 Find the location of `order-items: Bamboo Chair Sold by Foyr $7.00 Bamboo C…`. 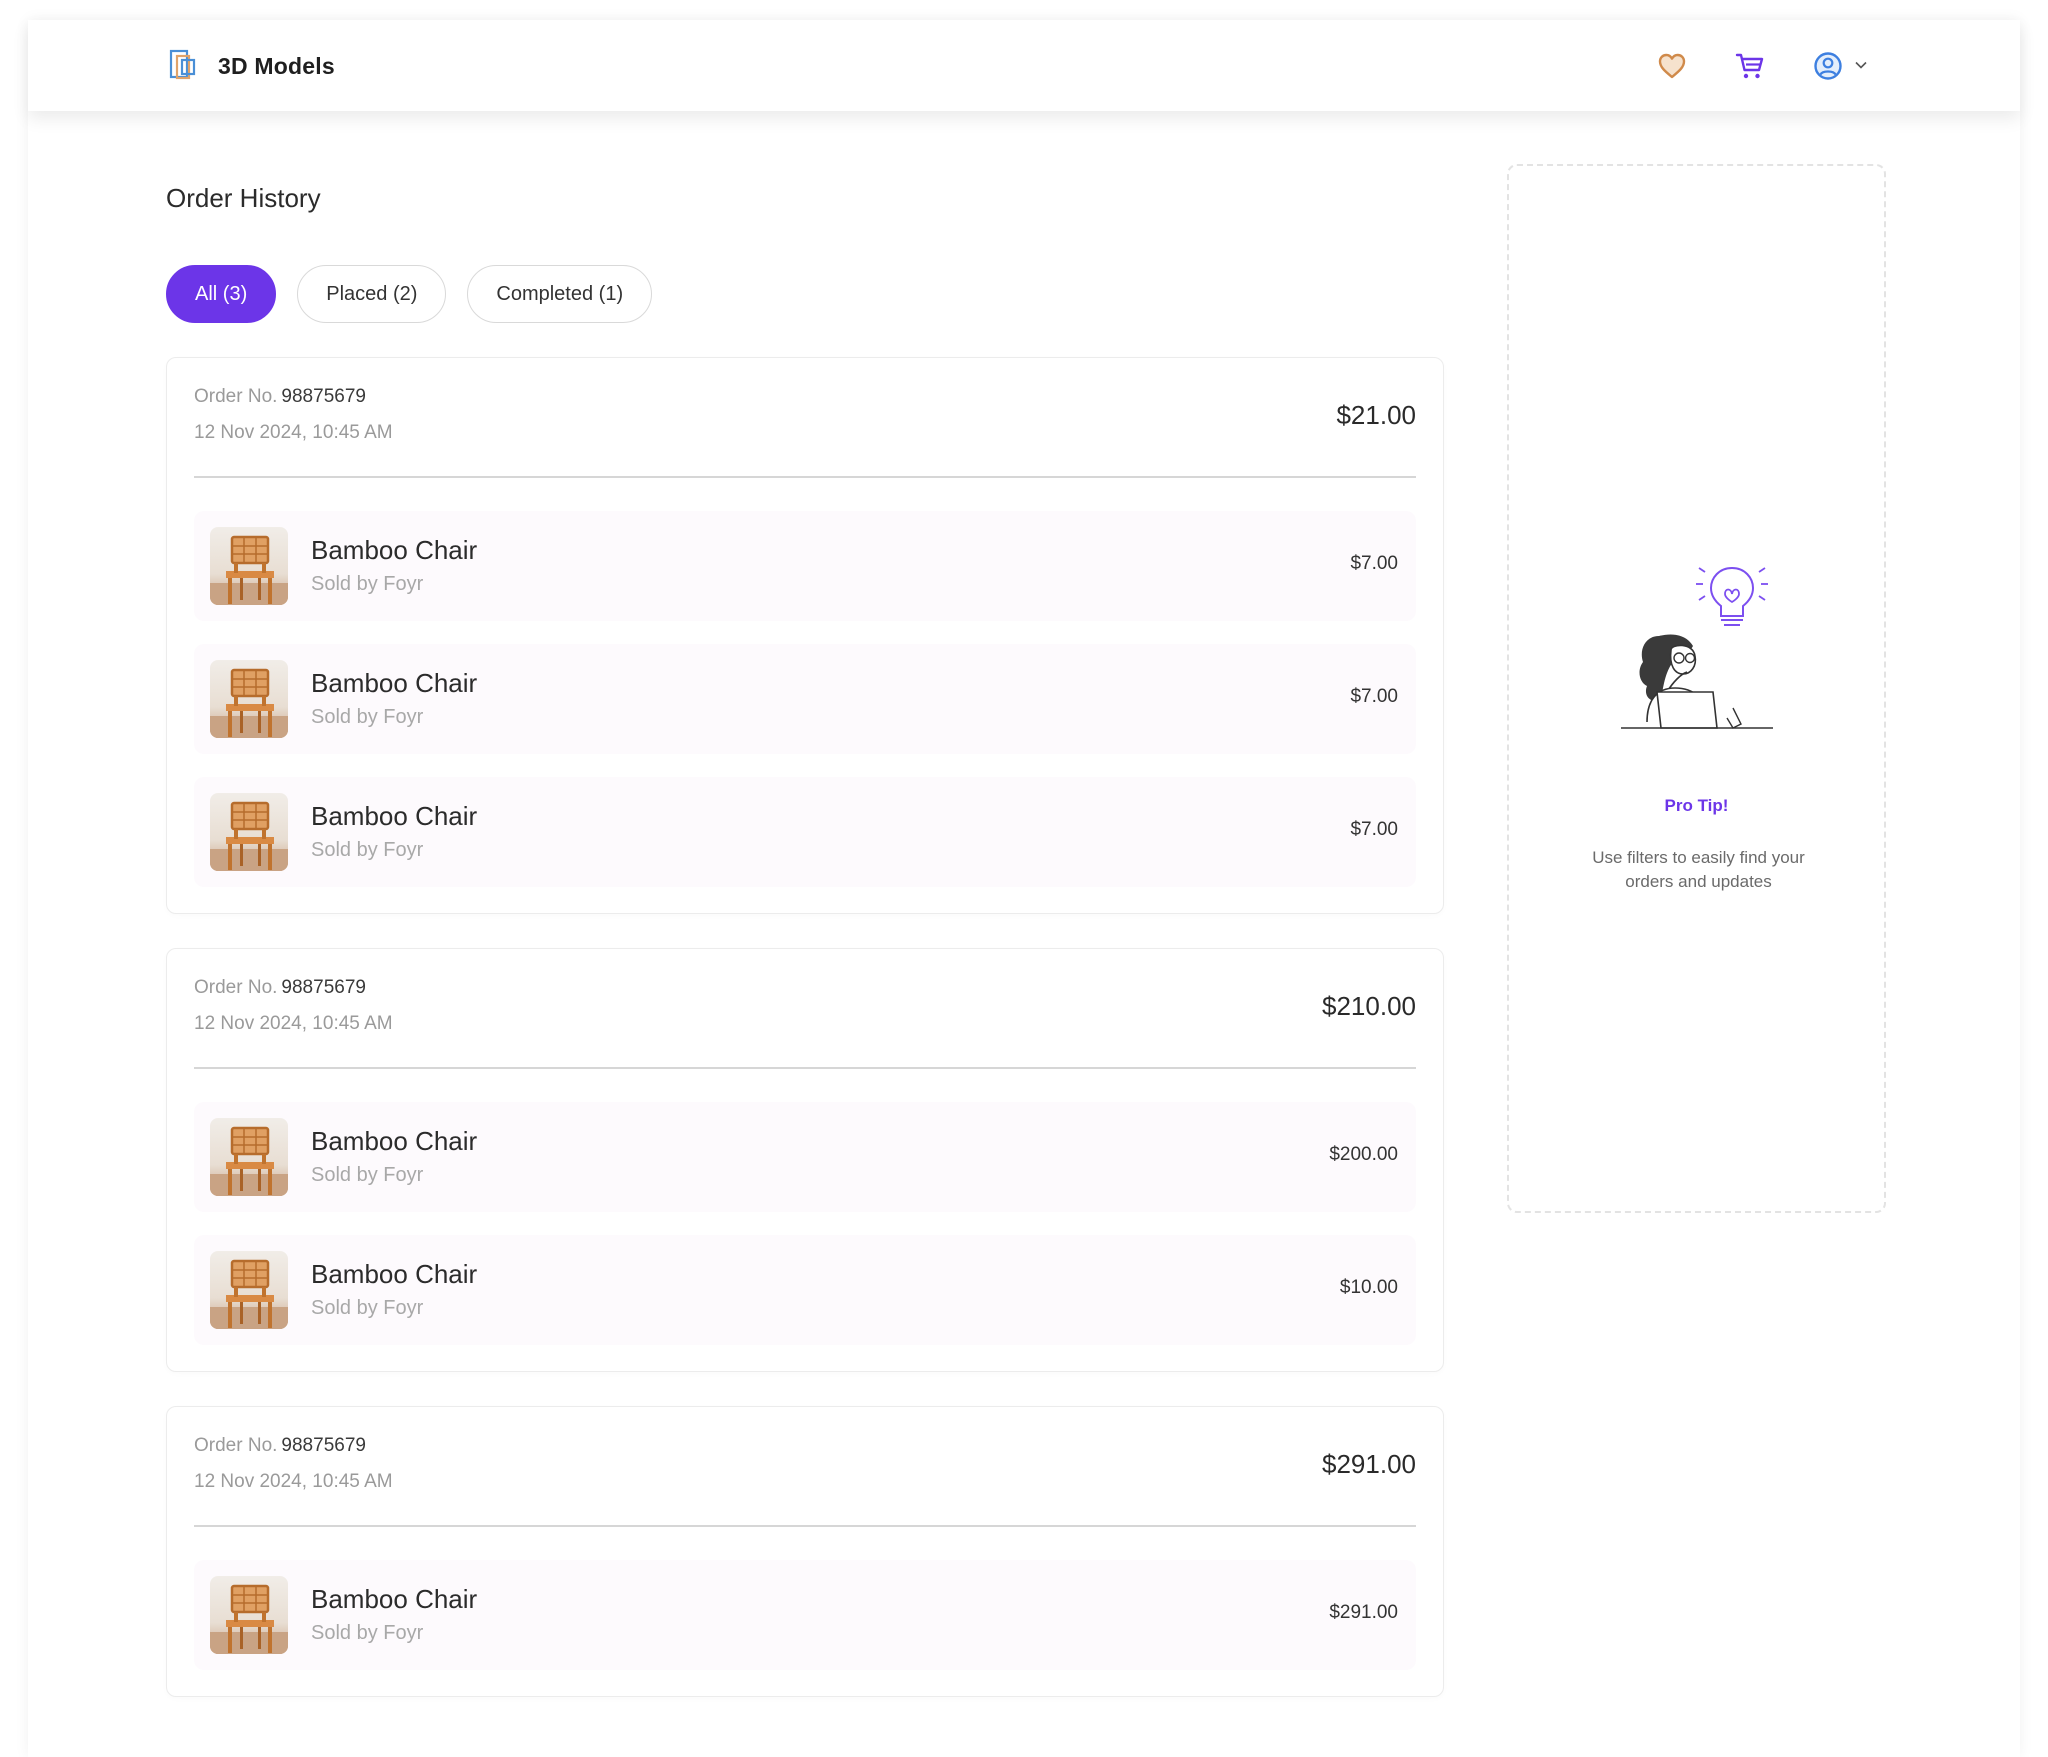

order-items: Bamboo Chair Sold by Foyr $7.00 Bamboo C… is located at coordinates (805, 682).